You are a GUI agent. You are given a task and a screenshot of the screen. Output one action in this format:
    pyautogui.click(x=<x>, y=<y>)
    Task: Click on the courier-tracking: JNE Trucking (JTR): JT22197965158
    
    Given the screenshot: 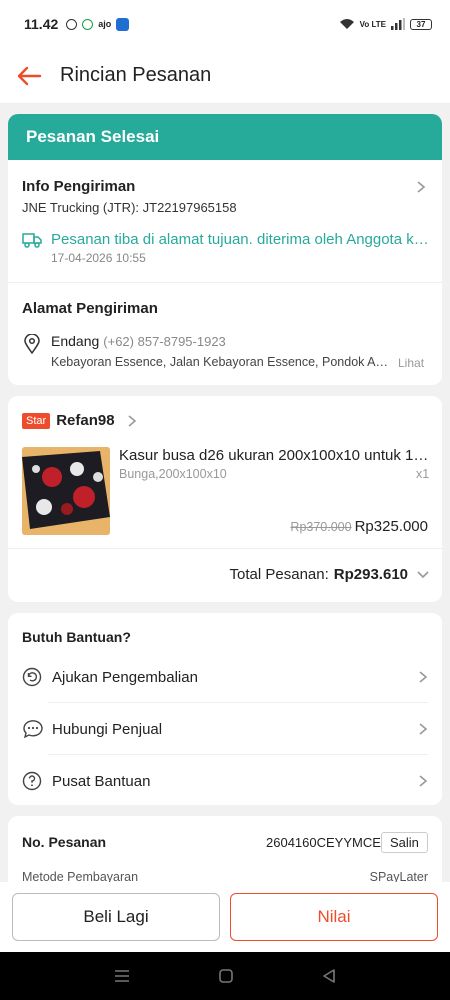 What is the action you would take?
    pyautogui.click(x=129, y=207)
    